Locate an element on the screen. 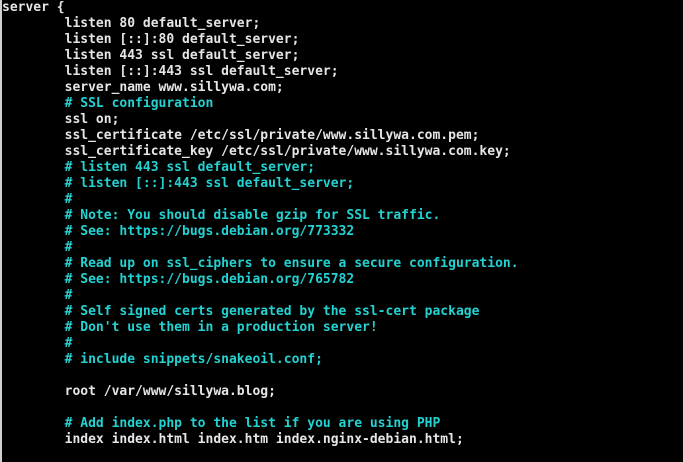 The image size is (683, 462). comment-line: # Don't use them in a production server! is located at coordinates (190, 327).